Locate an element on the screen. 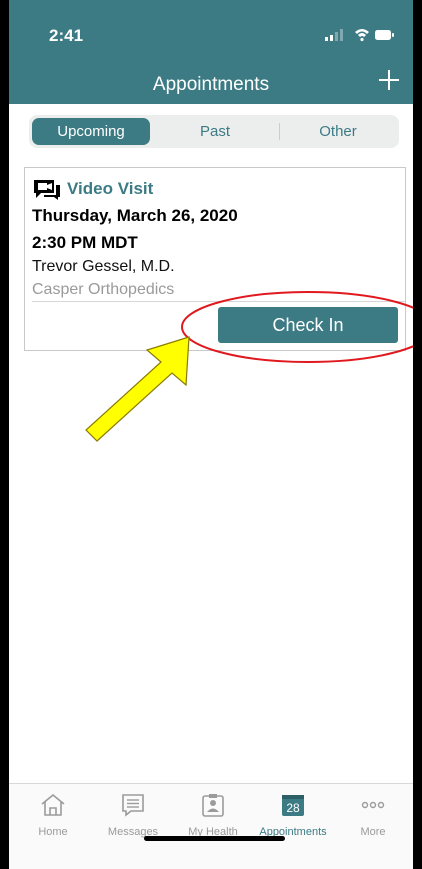 The width and height of the screenshot is (422, 869). visit-type-label: Video Visit is located at coordinates (110, 188).